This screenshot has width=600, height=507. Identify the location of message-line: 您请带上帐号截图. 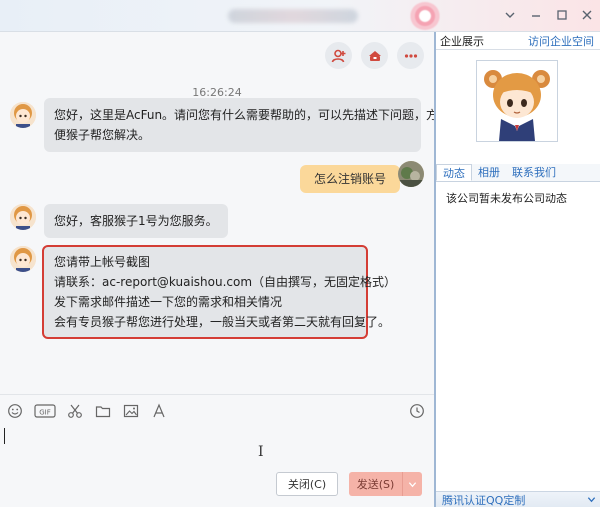
(102, 262).